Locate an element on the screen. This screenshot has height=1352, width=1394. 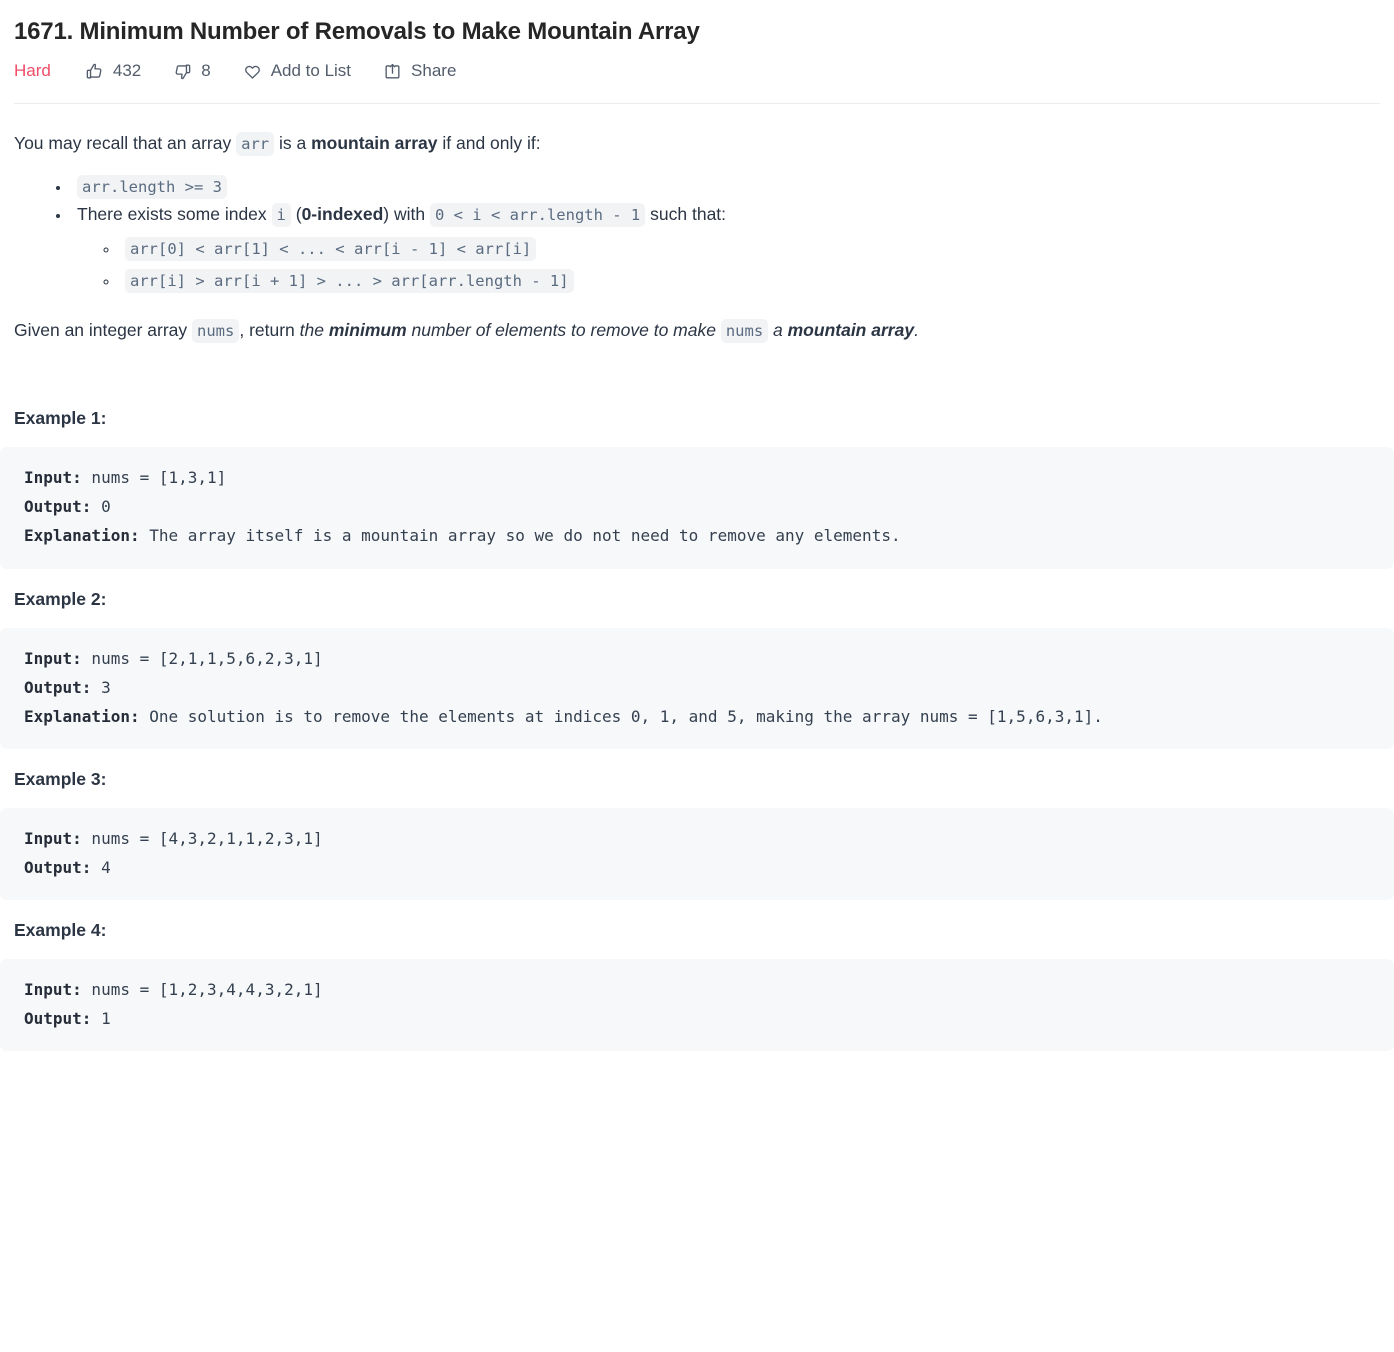
share-icon is located at coordinates (392, 71).